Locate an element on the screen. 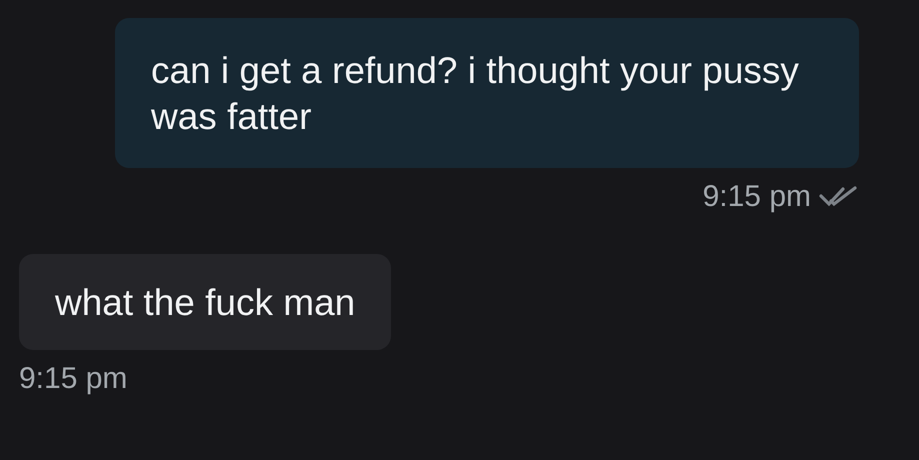 The image size is (919, 460). message-text: can i get a refund? i thought your pussy was fatter is located at coordinates (475, 94).